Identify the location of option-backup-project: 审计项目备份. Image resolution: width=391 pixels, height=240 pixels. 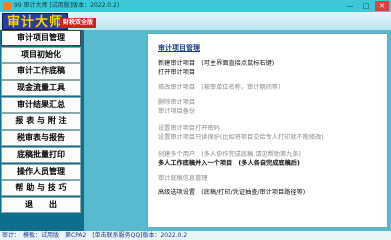
(176, 112).